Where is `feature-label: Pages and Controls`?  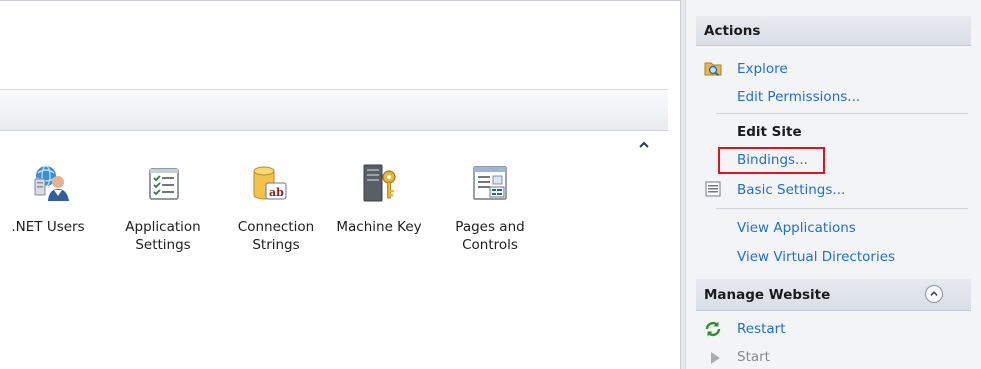
feature-label: Pages and Controls is located at coordinates (490, 236).